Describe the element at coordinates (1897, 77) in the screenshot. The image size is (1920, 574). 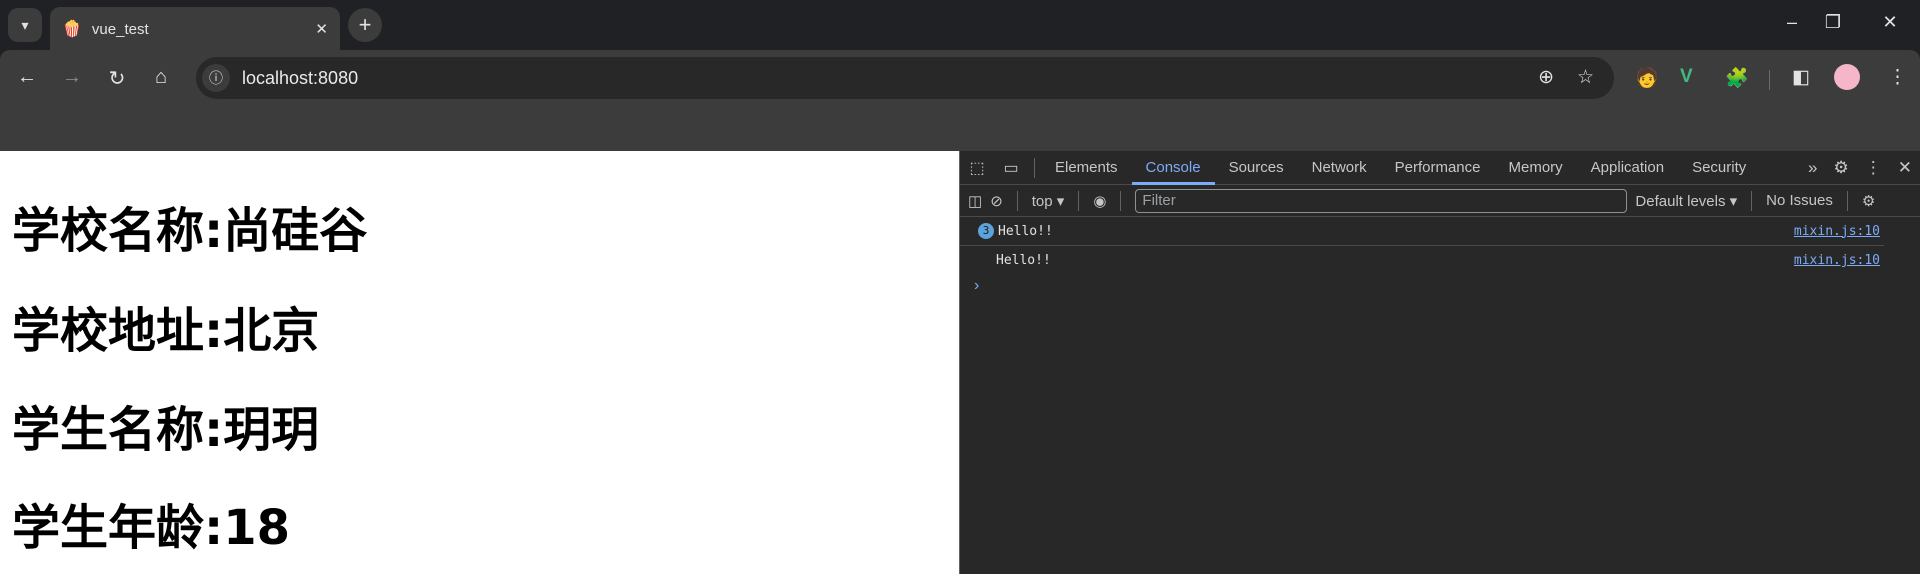
I see `menu-kebab-icon: ⋮` at that location.